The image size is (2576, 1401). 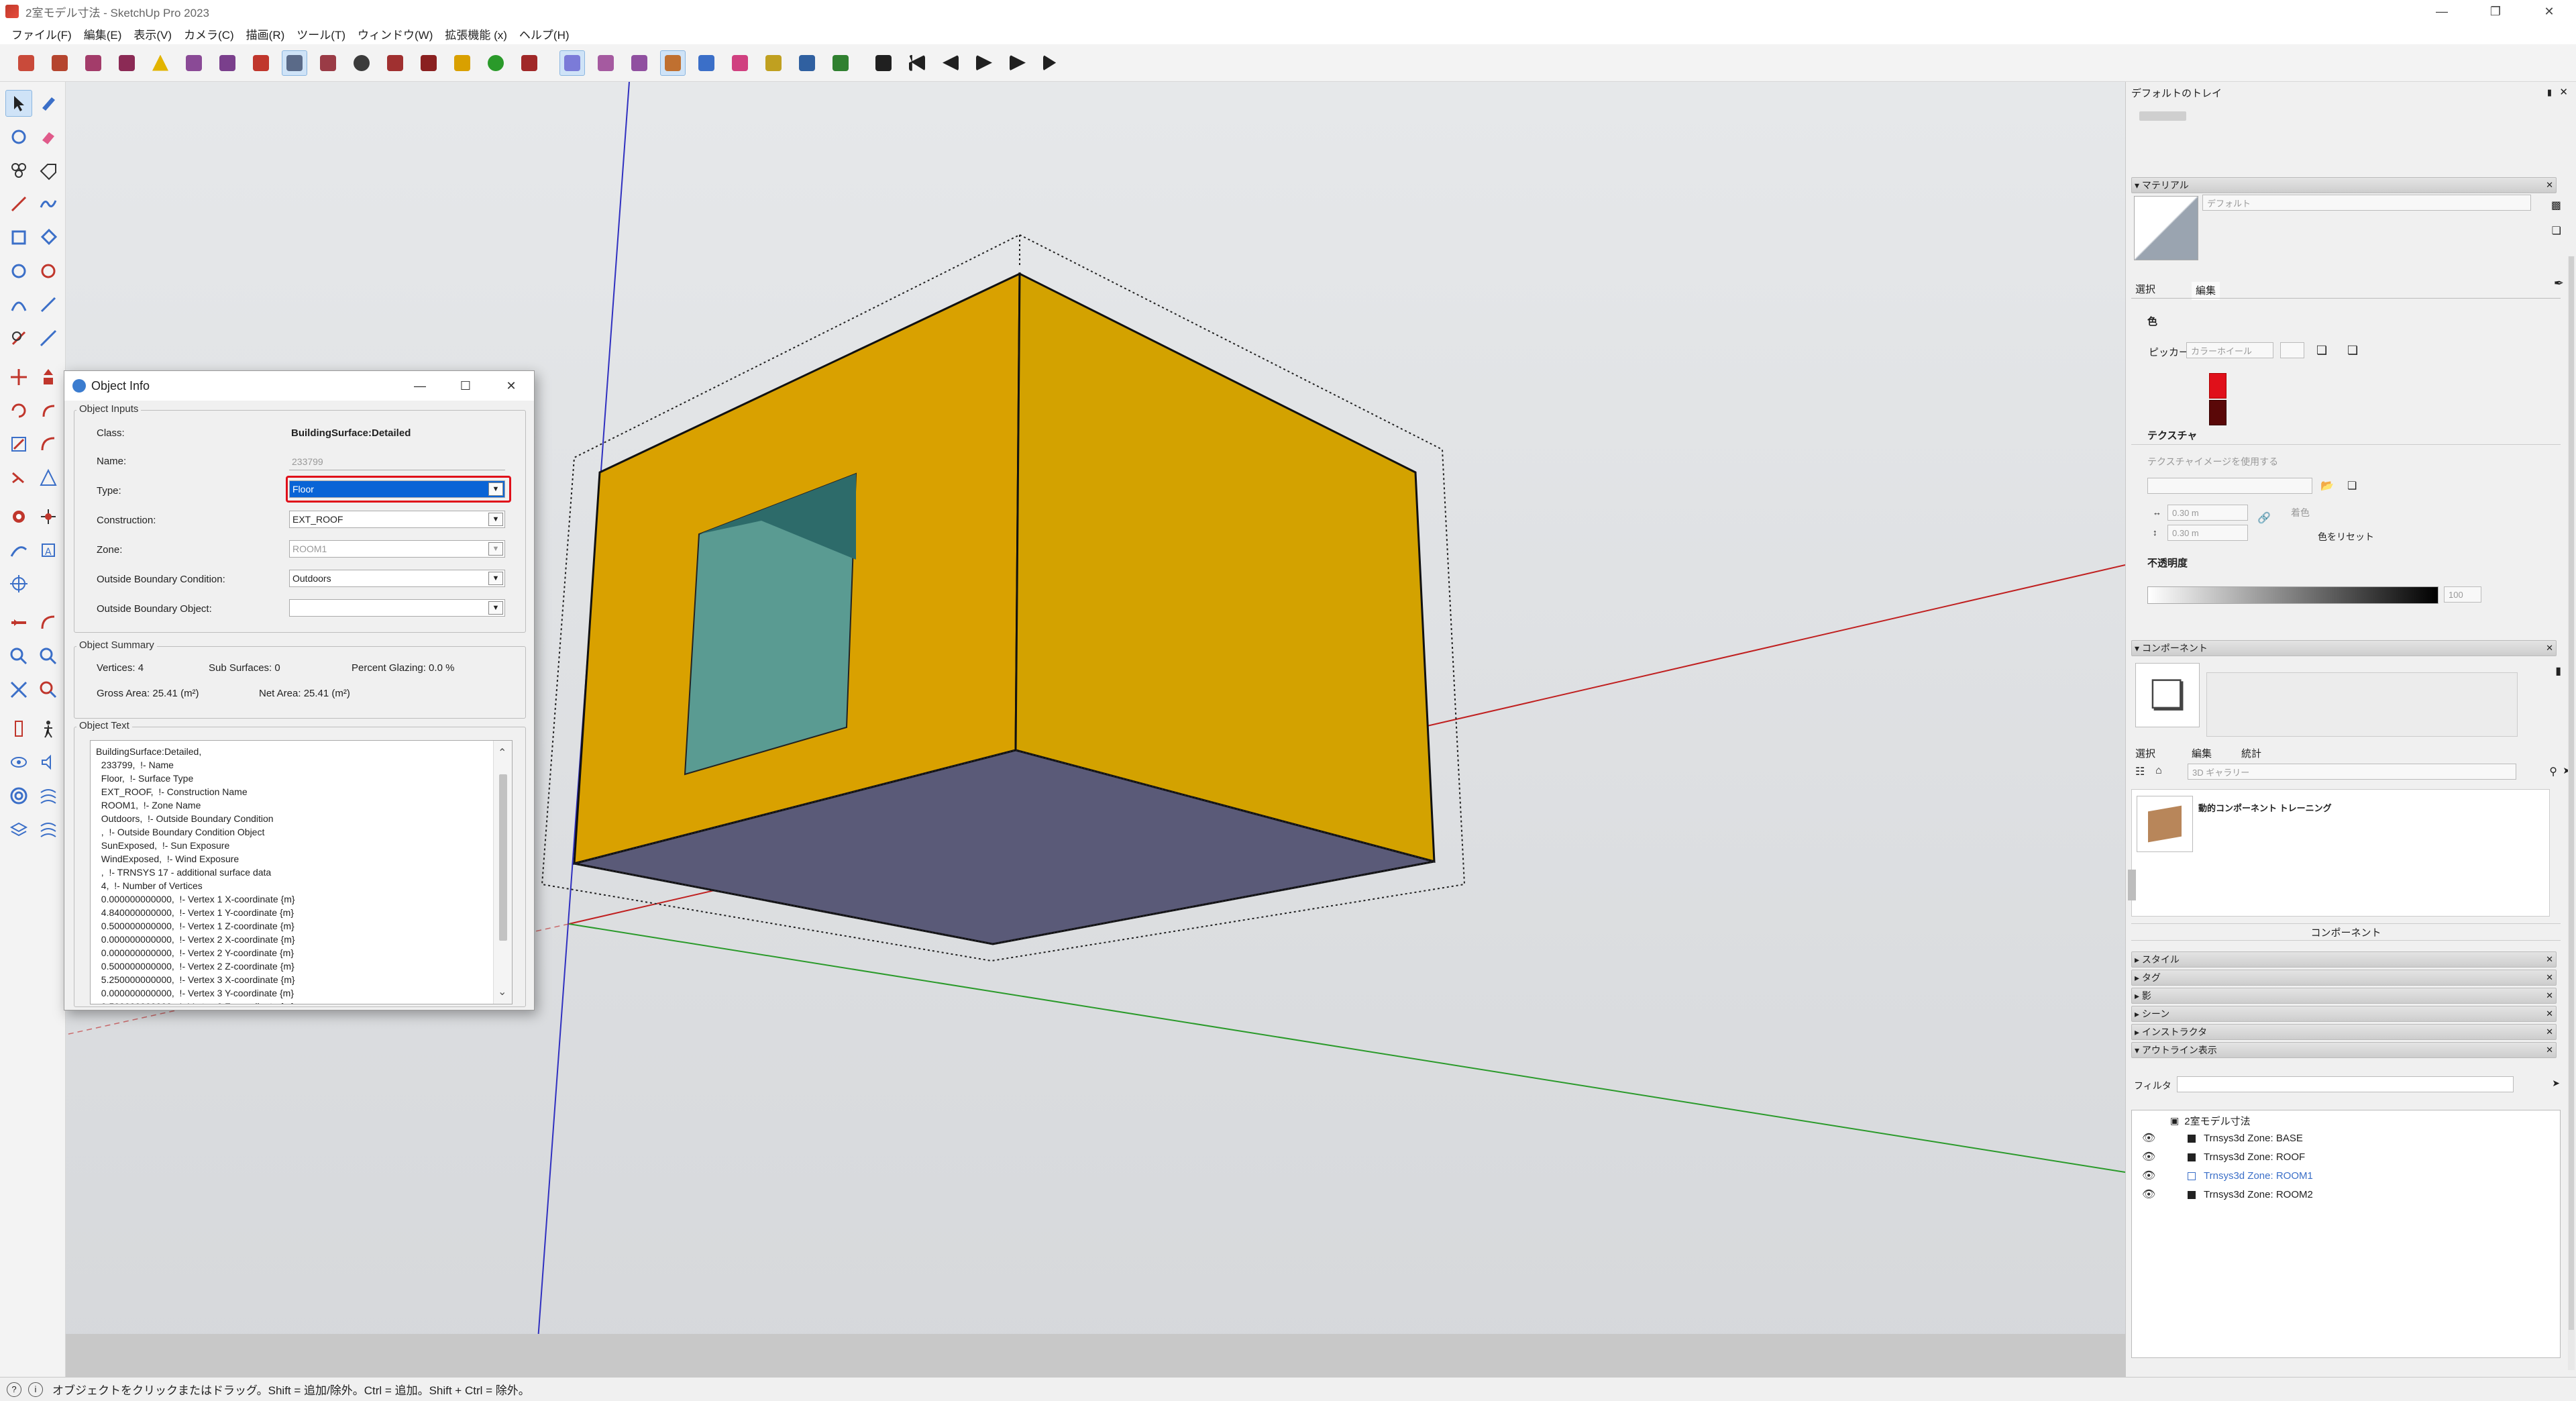 What do you see at coordinates (2442, 11) in the screenshot?
I see `minimize-button: —` at bounding box center [2442, 11].